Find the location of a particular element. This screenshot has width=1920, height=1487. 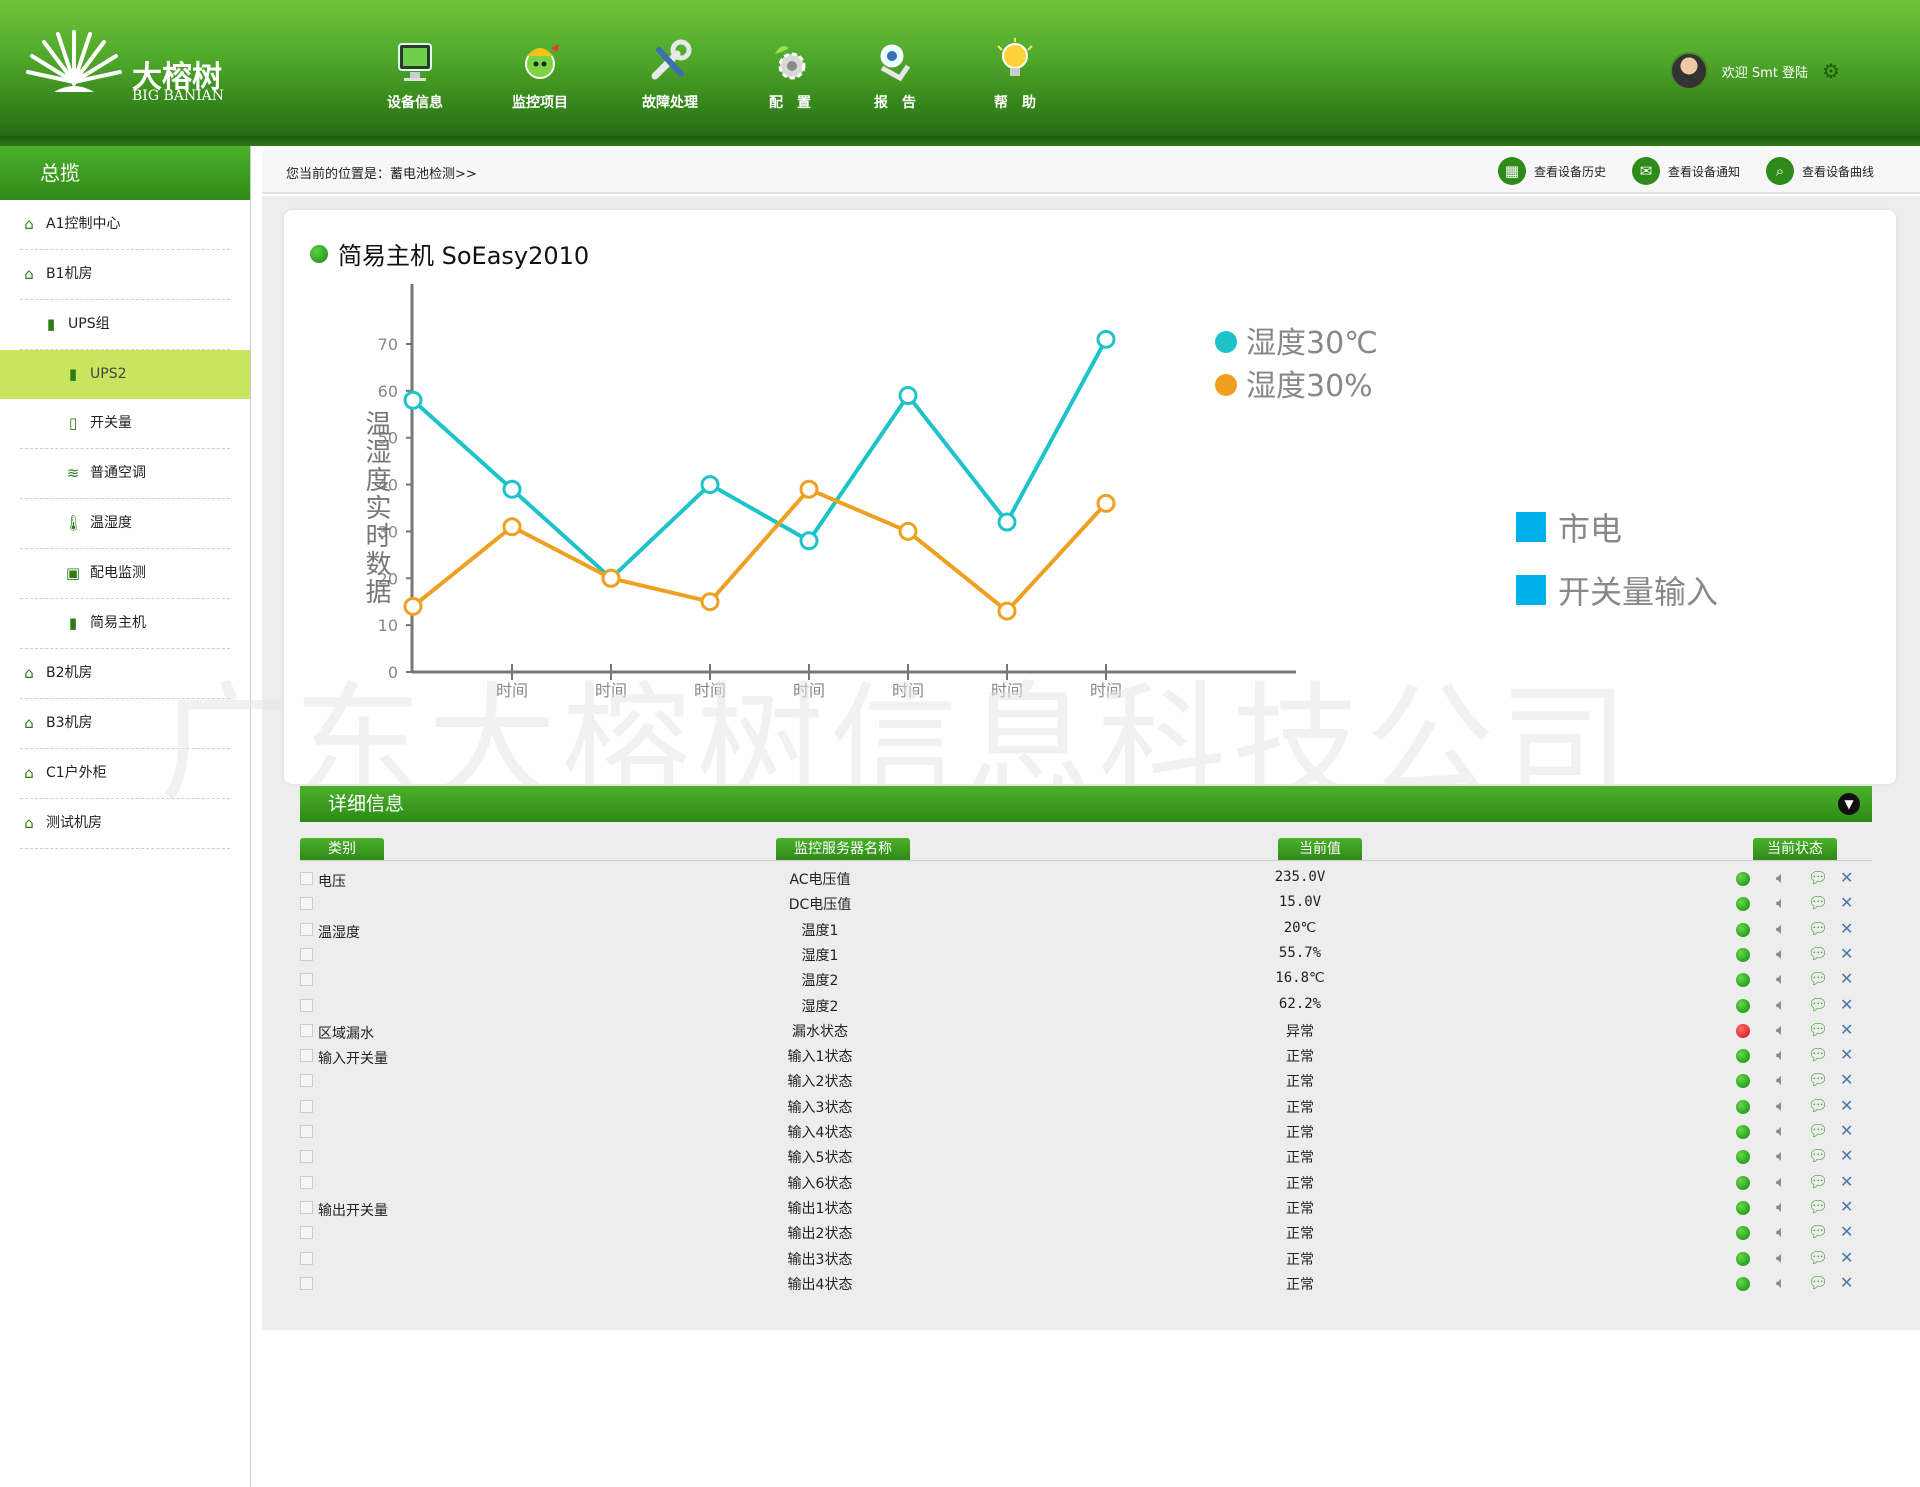

nav-help: 帮 助 is located at coordinates (1015, 74).